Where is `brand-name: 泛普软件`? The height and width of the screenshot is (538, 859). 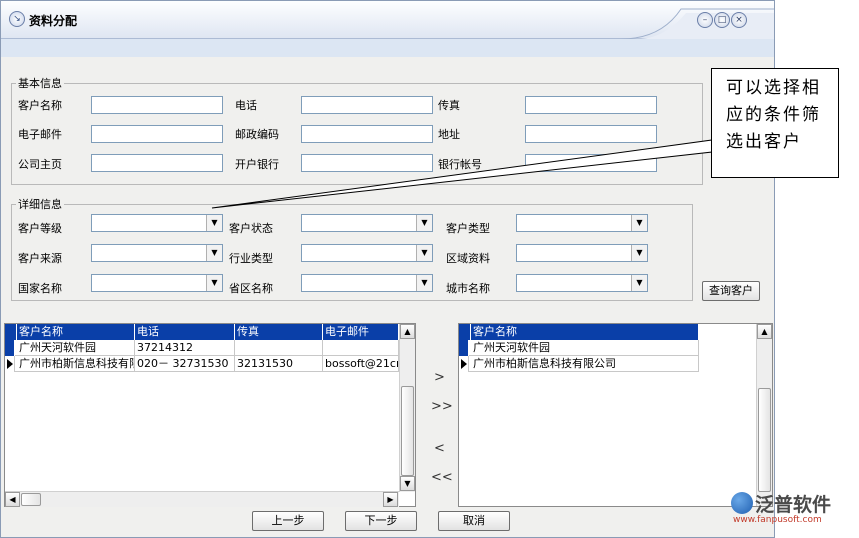
brand-name: 泛普软件 is located at coordinates (793, 505).